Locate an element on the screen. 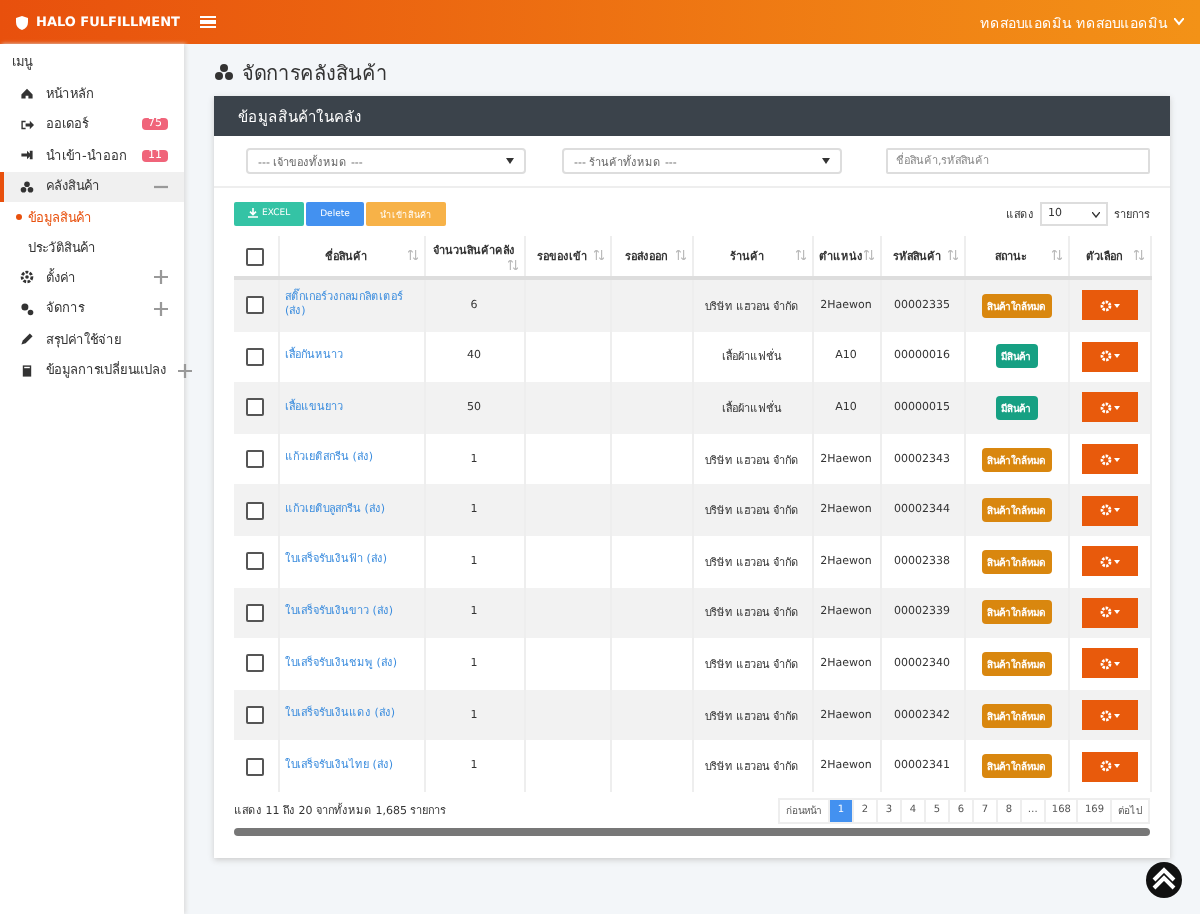 Image resolution: width=1200 pixels, height=914 pixels. pen-icon is located at coordinates (27, 339).